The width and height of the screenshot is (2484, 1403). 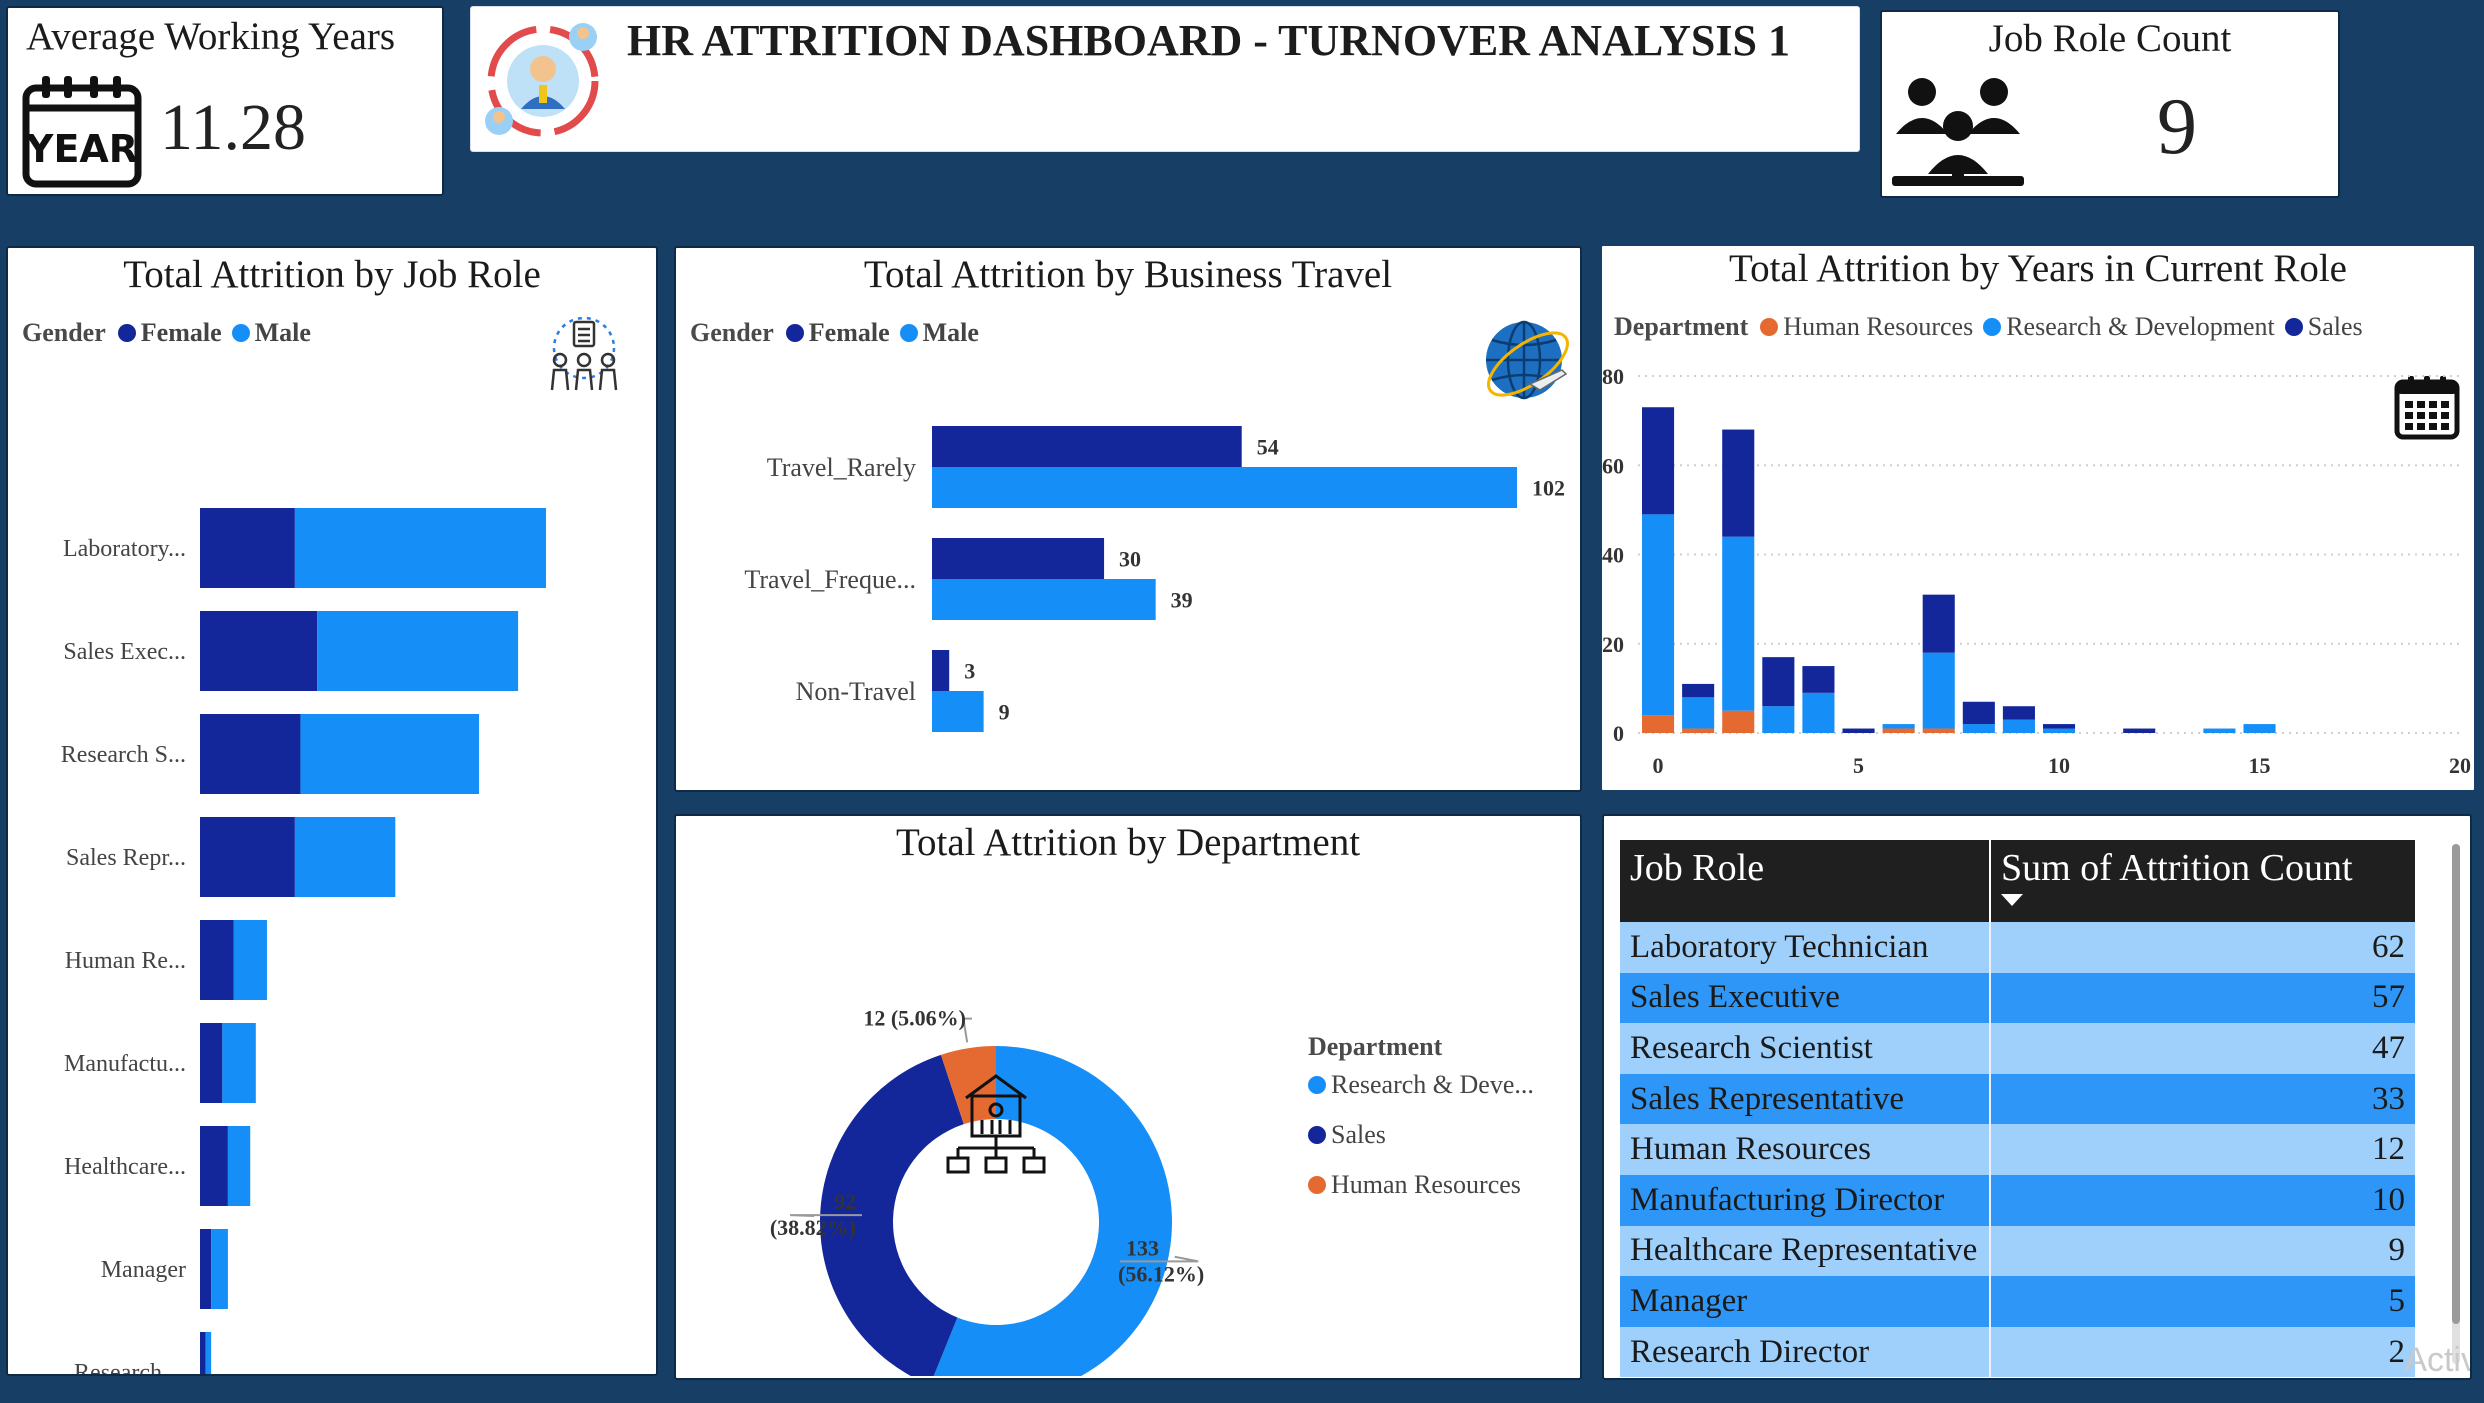 What do you see at coordinates (2017, 1099) in the screenshot?
I see `table-row: Sales Representative 33` at bounding box center [2017, 1099].